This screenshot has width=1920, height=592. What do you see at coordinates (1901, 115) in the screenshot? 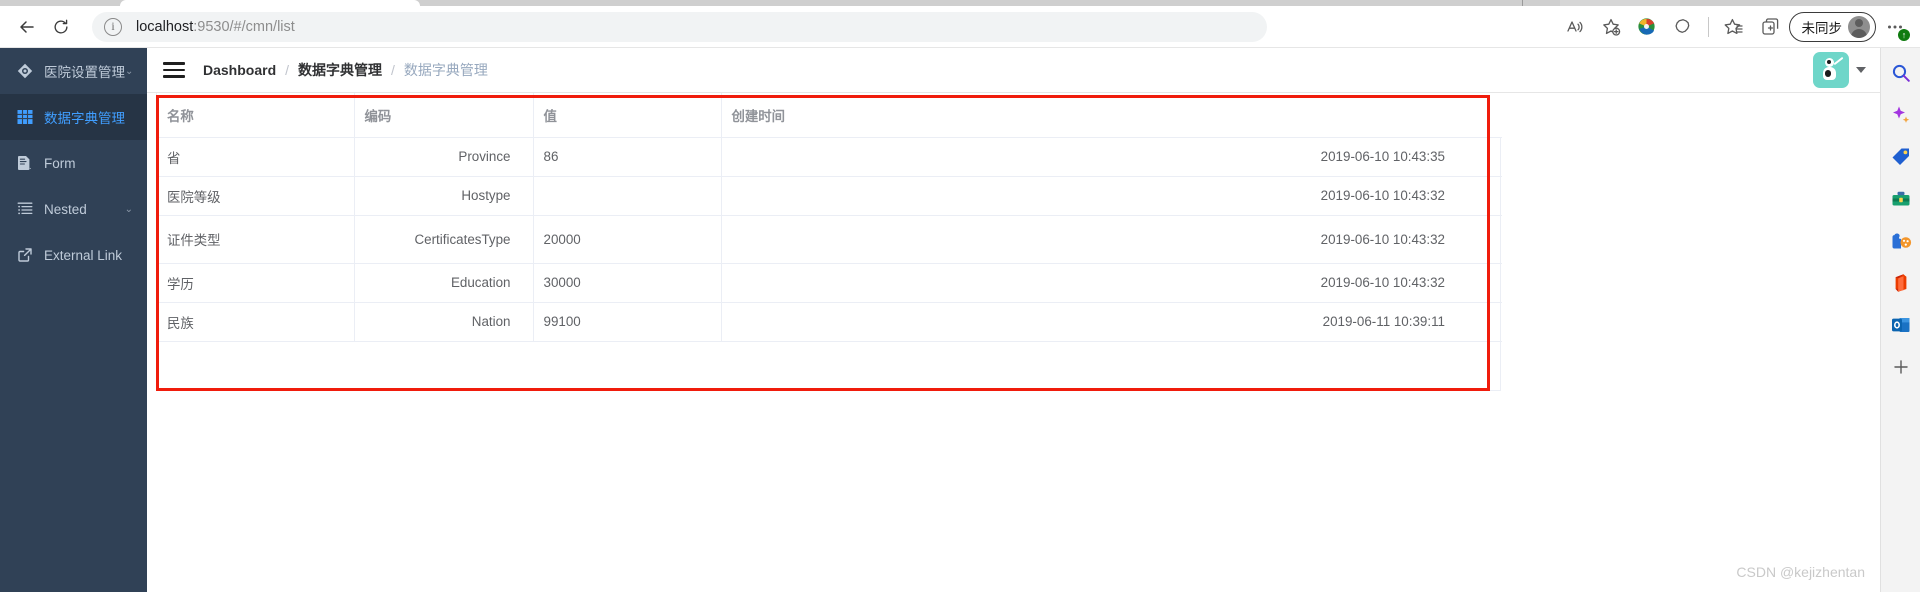
I see `copilot-sparkle-icon` at bounding box center [1901, 115].